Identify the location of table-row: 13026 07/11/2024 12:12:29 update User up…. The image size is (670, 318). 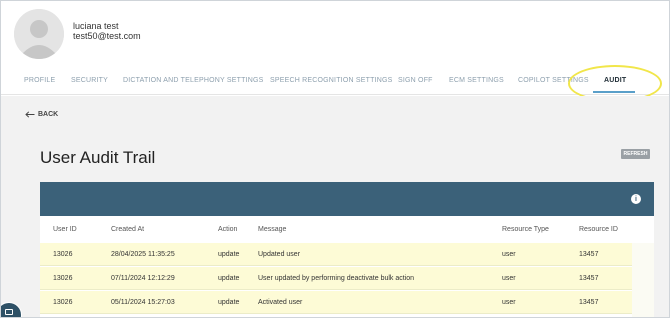
(336, 278).